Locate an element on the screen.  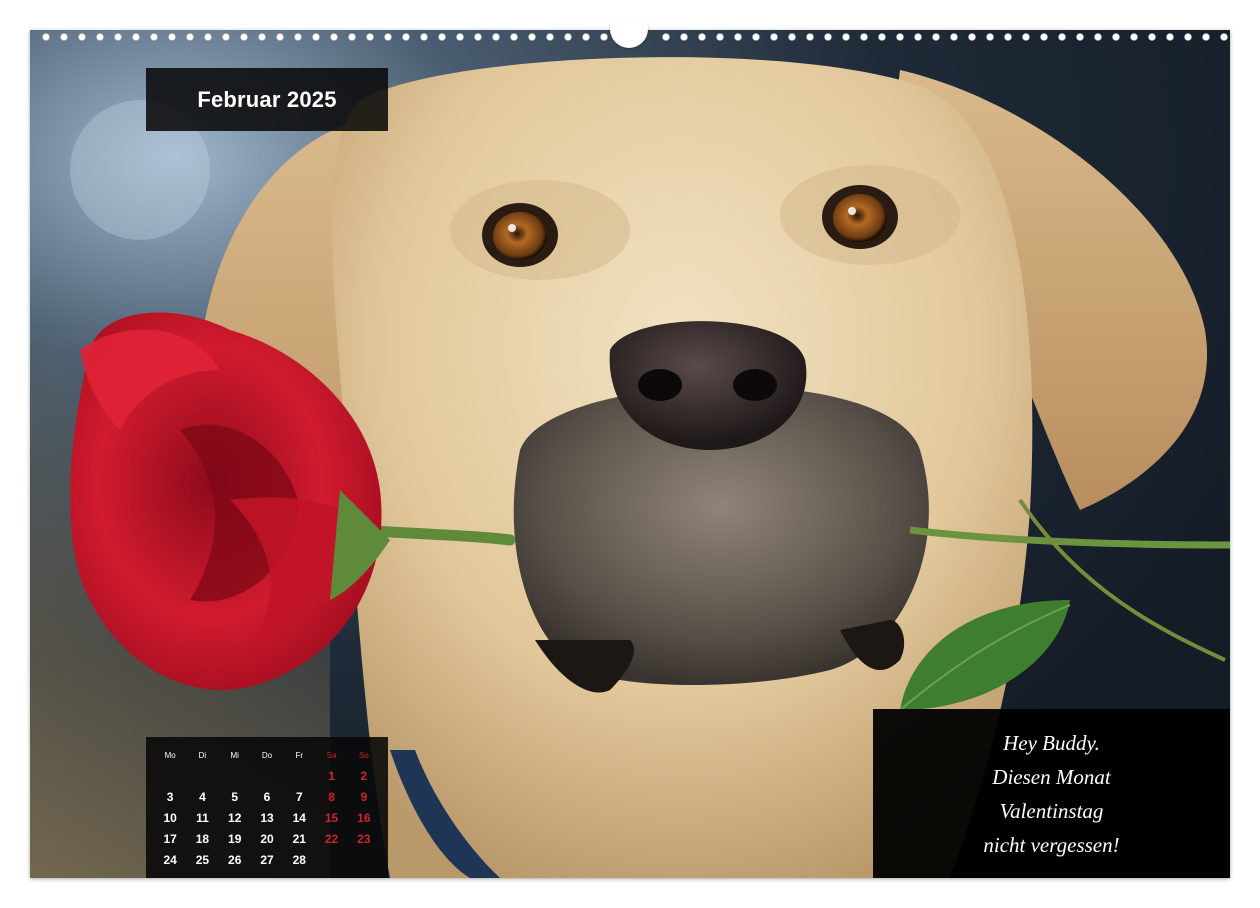
calendar-day: 25 is located at coordinates (202, 860).